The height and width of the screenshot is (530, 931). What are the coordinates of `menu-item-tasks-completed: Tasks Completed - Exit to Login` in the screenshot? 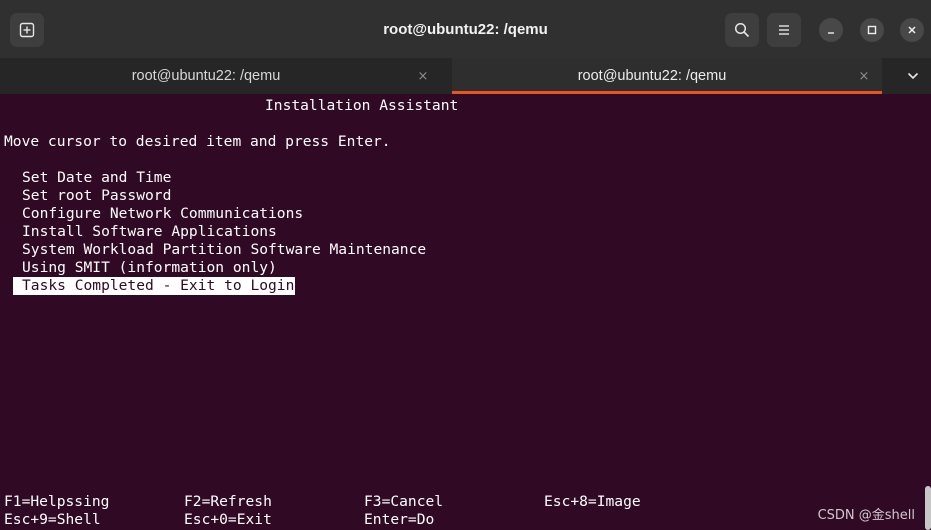 It's located at (154, 286).